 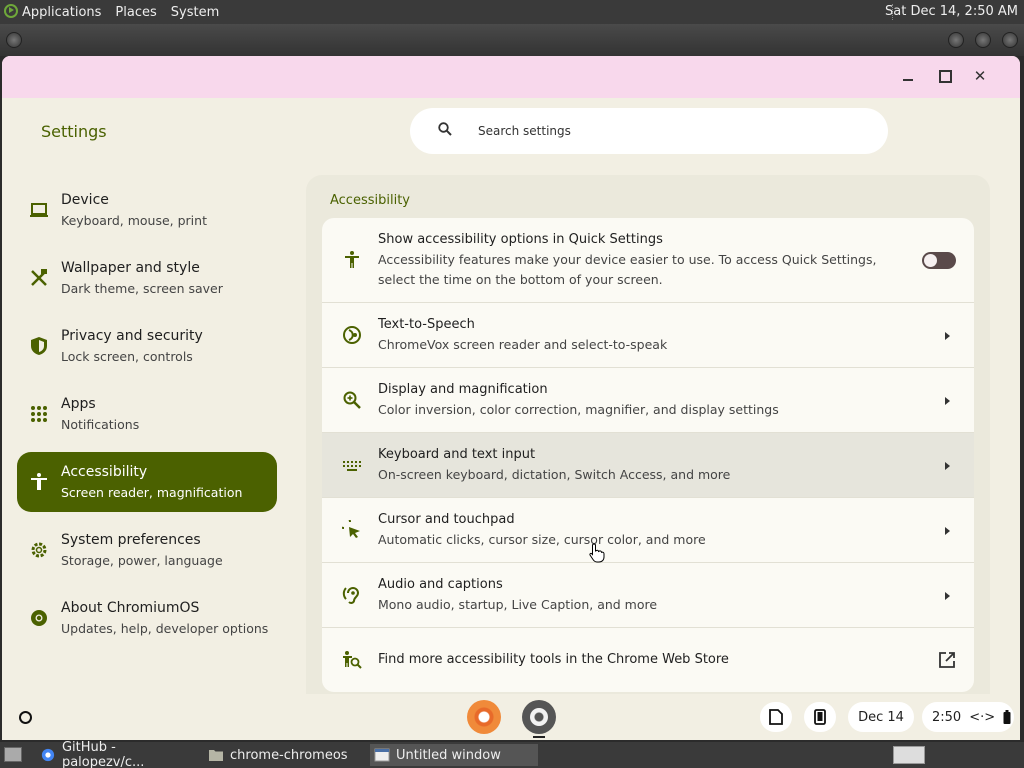 What do you see at coordinates (1010, 40) in the screenshot?
I see `frame-close-icon` at bounding box center [1010, 40].